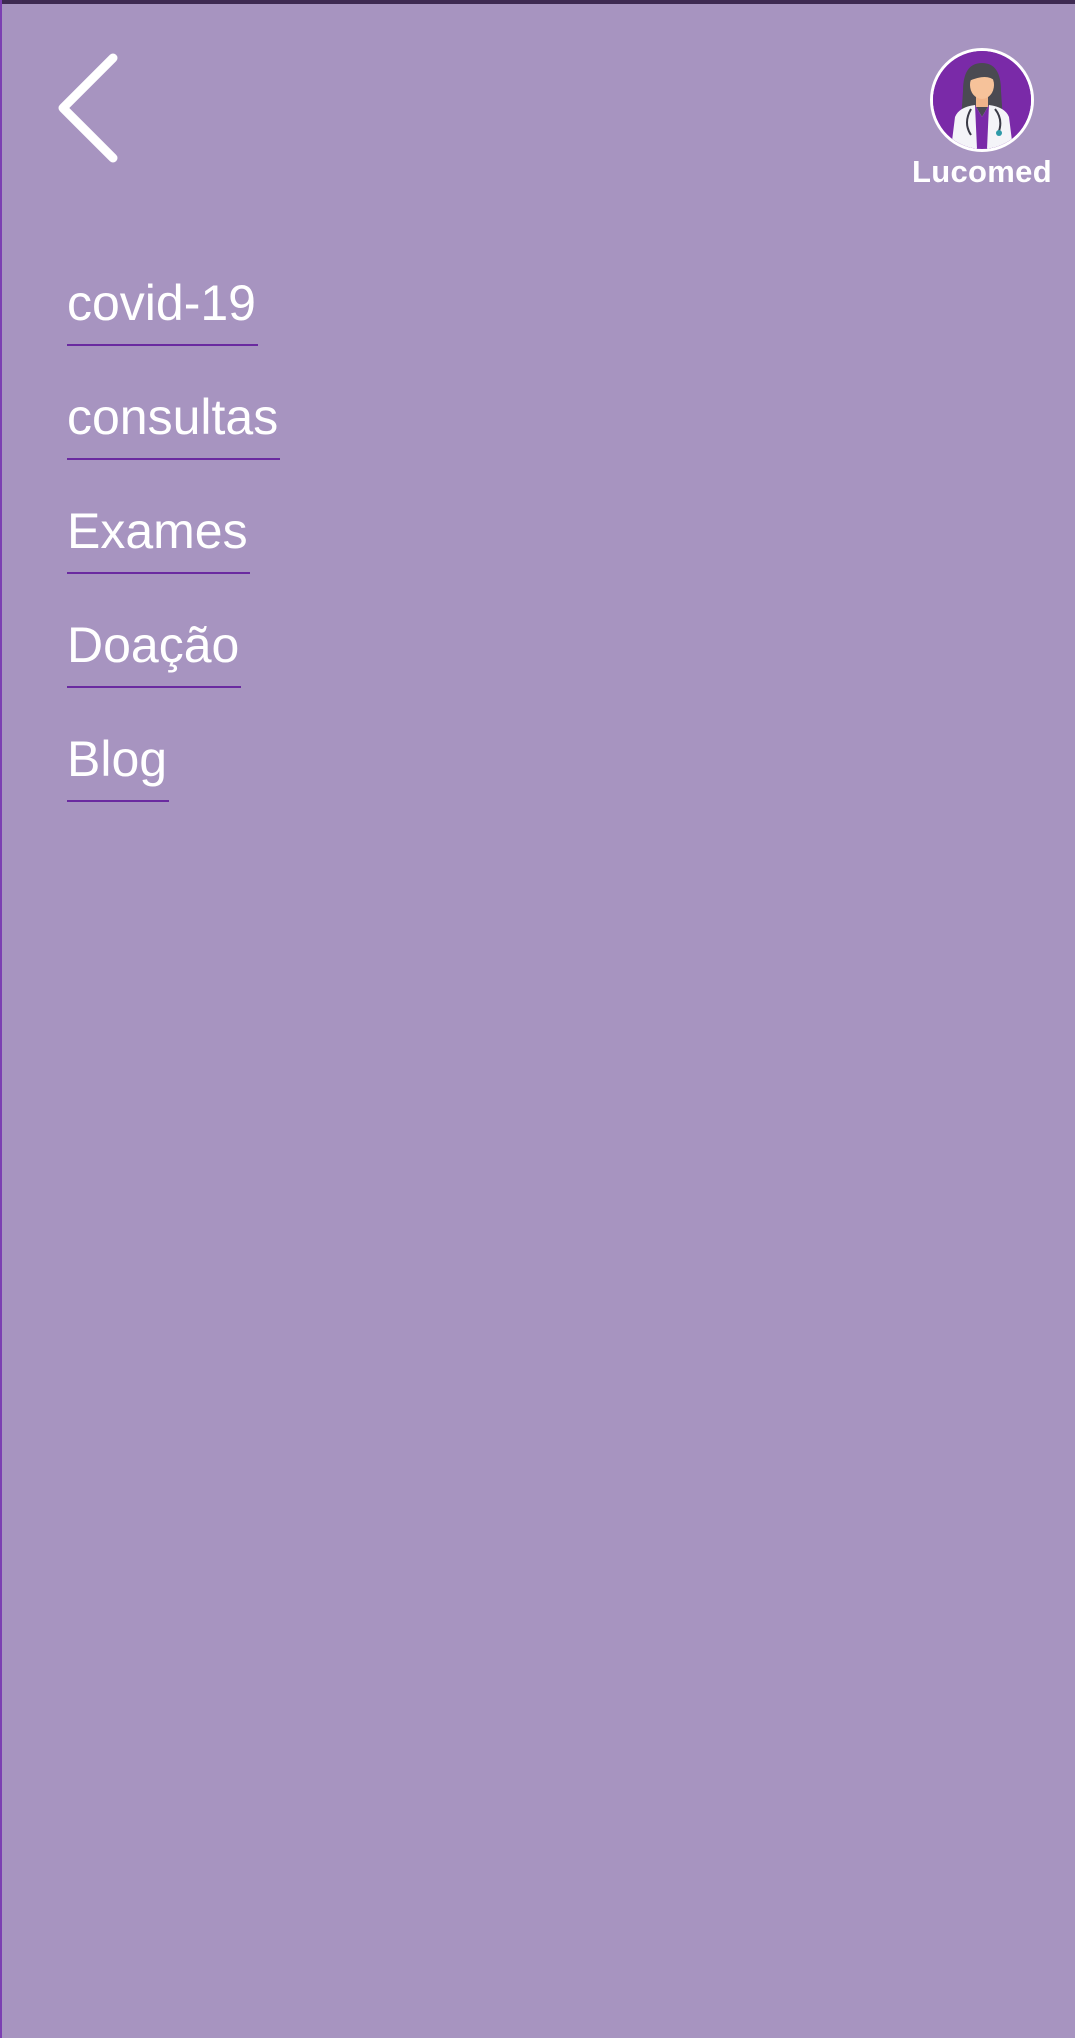  I want to click on menu-item-covid-19: covid-19, so click(173, 319).